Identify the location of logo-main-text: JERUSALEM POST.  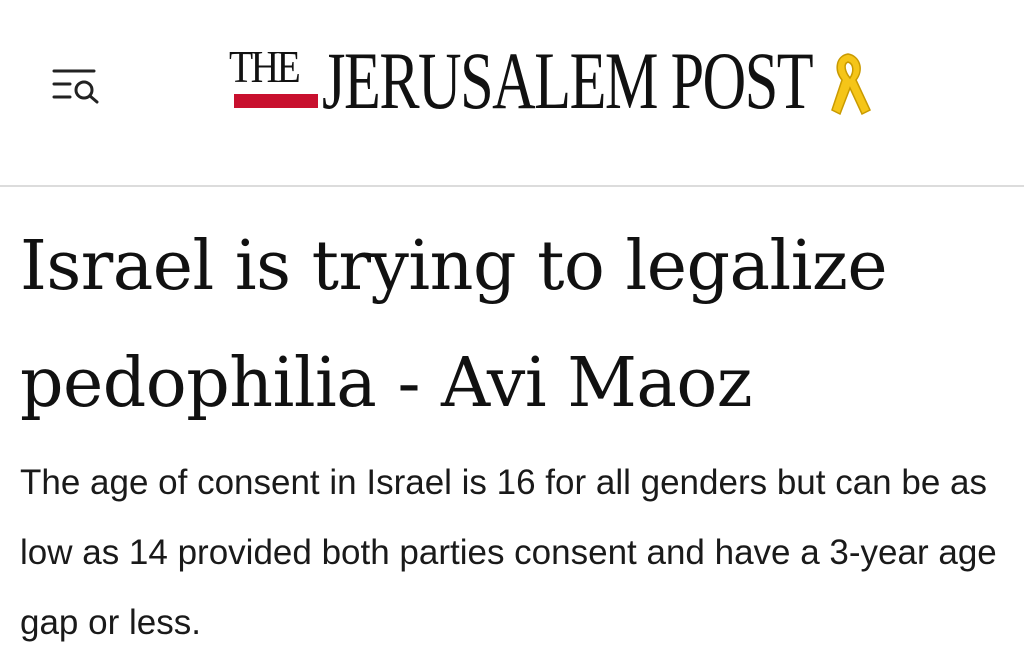
(568, 80).